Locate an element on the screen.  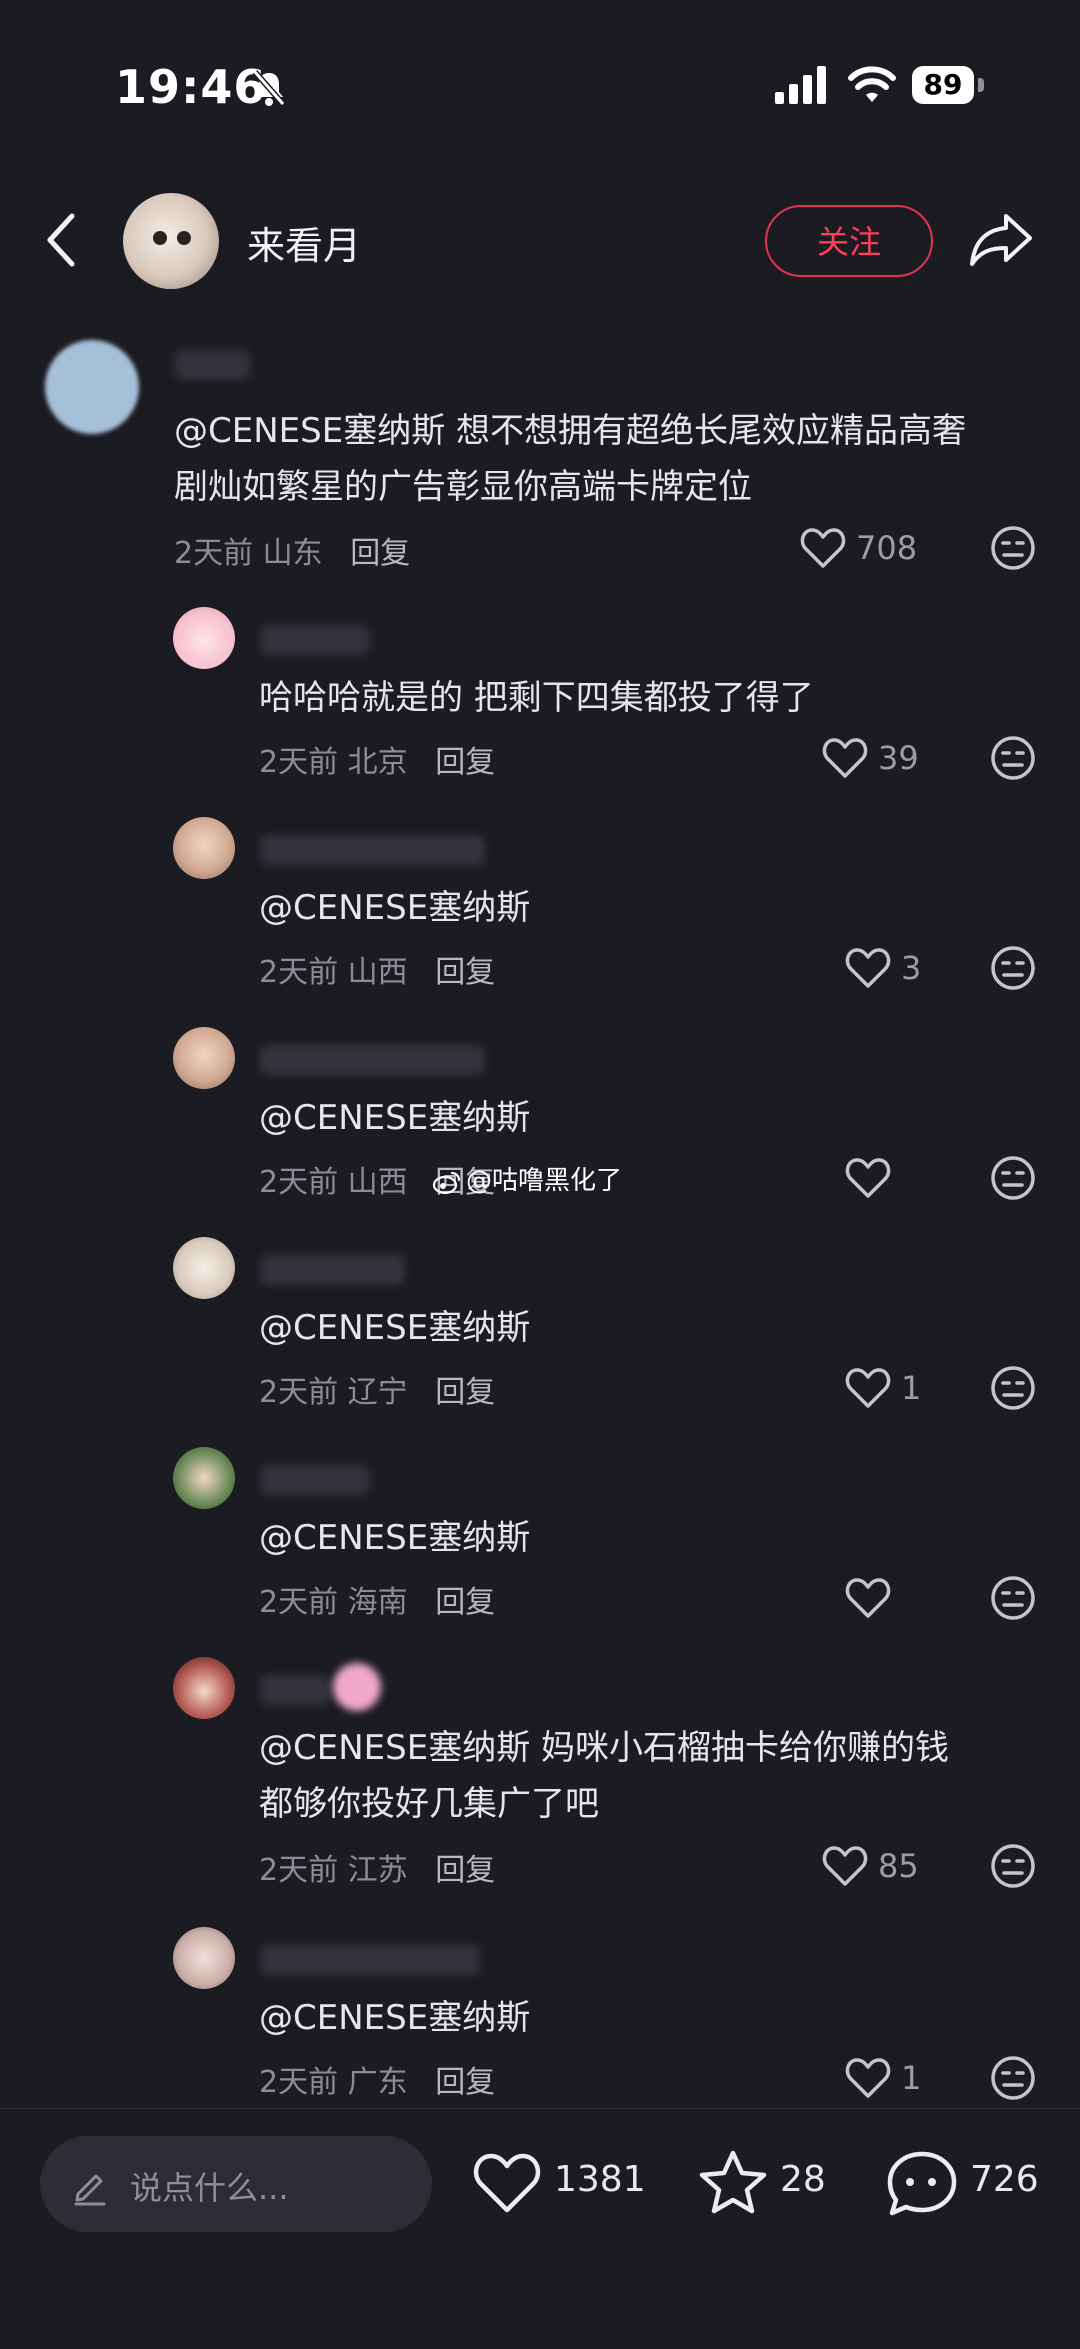
battery-level: 89 is located at coordinates (943, 85).